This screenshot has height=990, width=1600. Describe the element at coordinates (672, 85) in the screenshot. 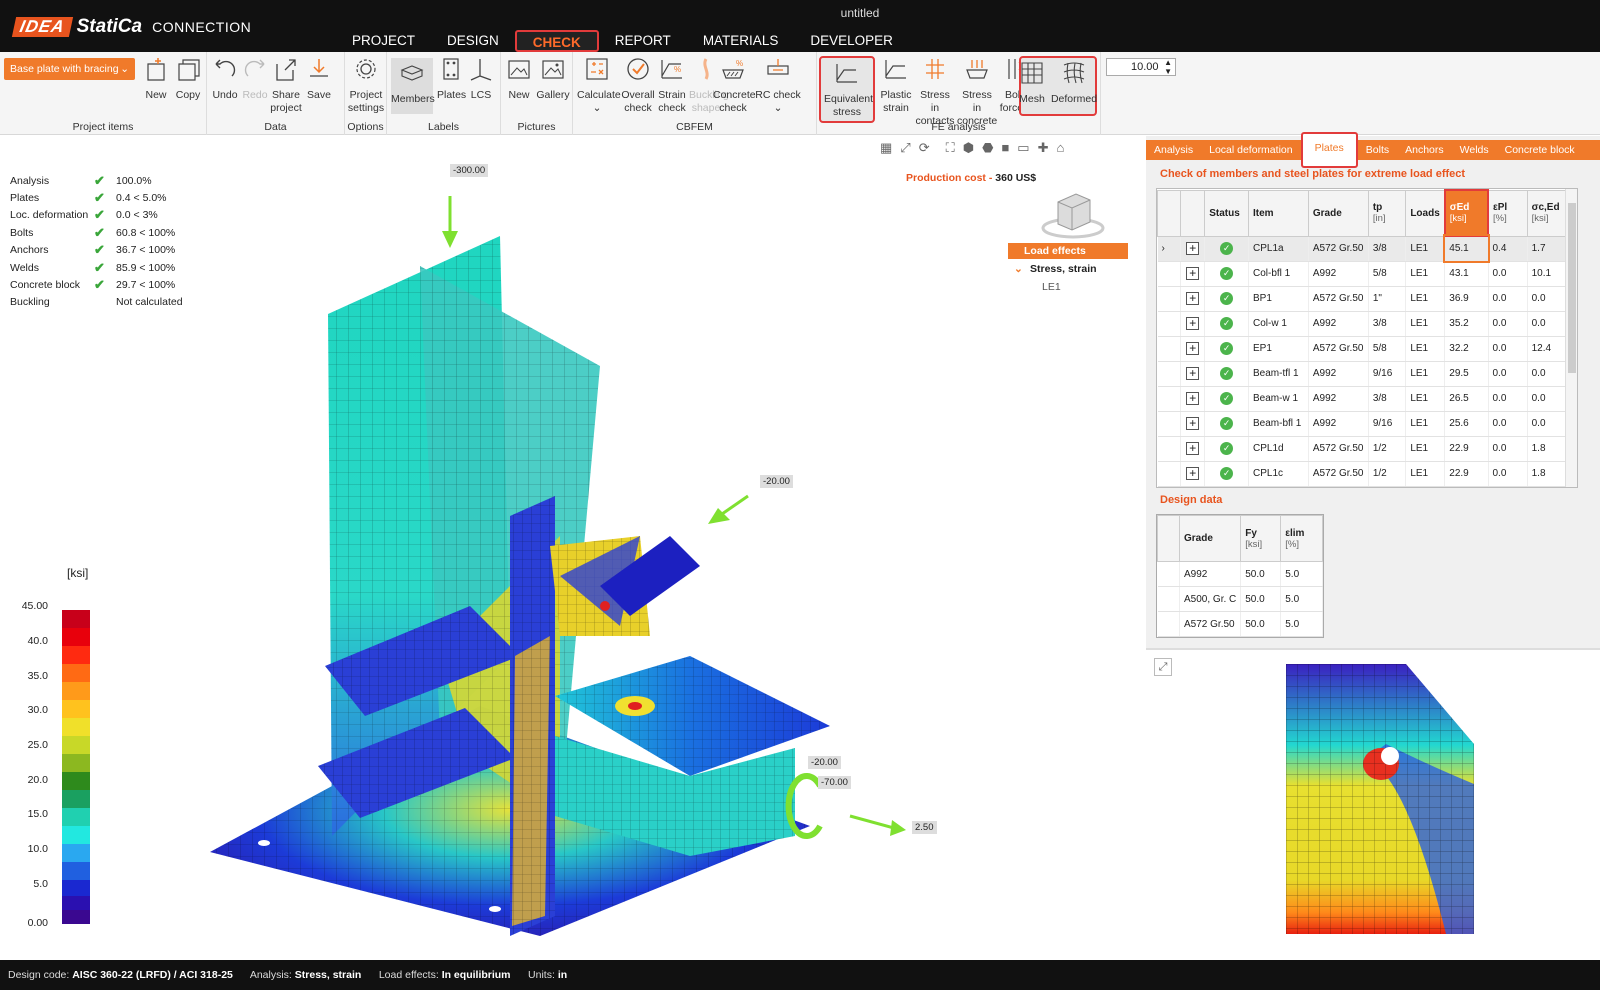

I see `strain-check-button: % Strain check` at that location.